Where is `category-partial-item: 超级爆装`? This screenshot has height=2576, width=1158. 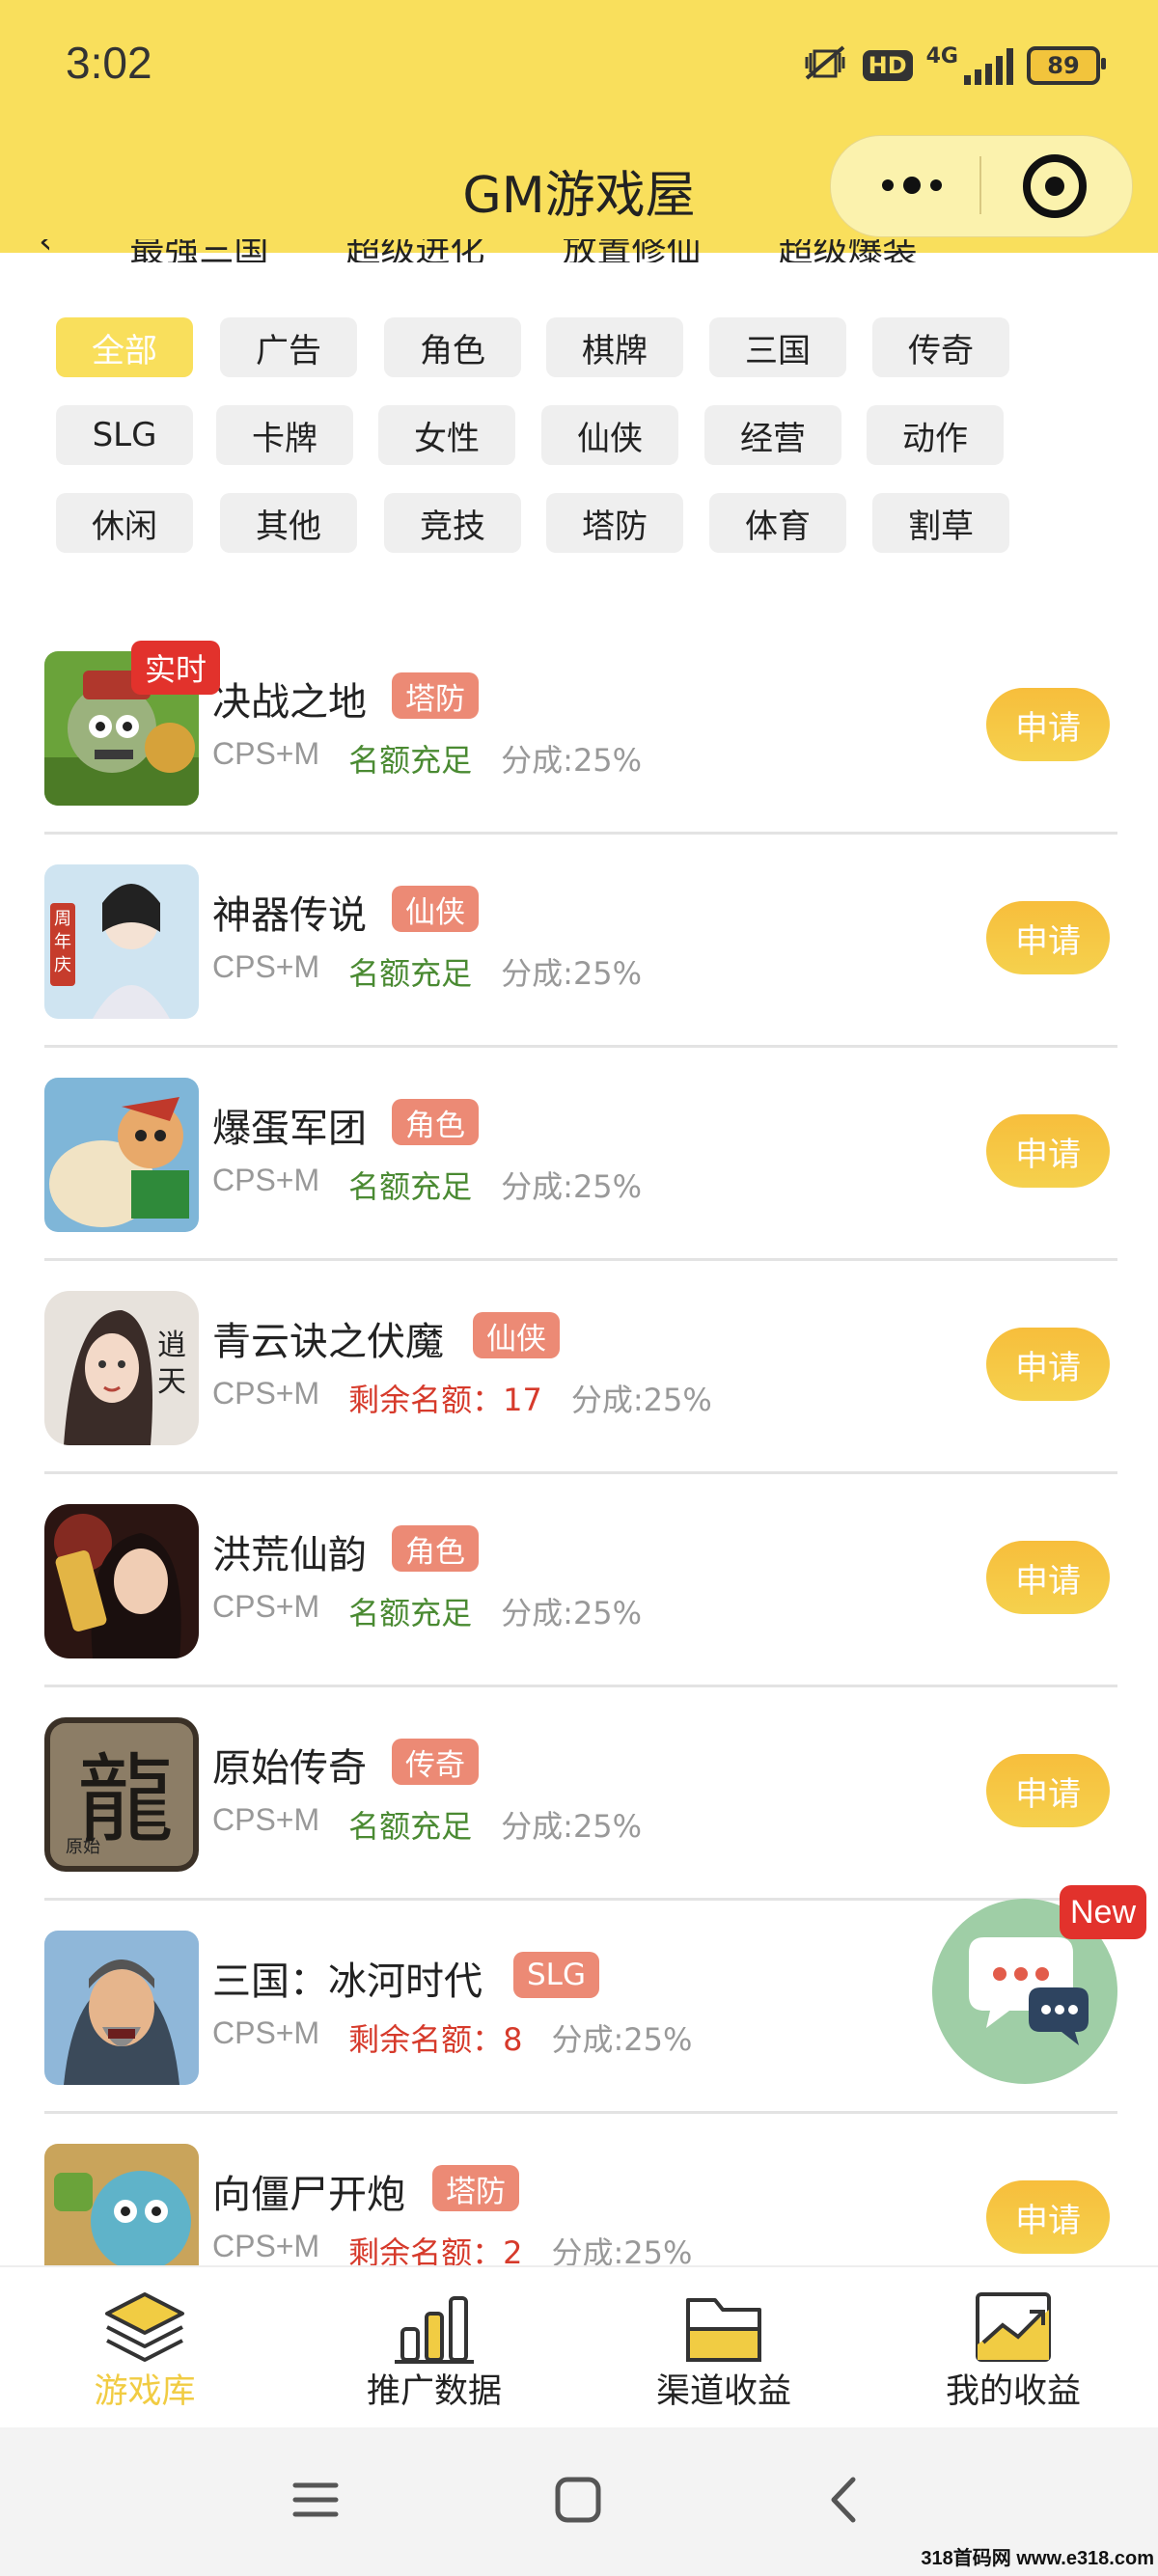 category-partial-item: 超级爆装 is located at coordinates (847, 251).